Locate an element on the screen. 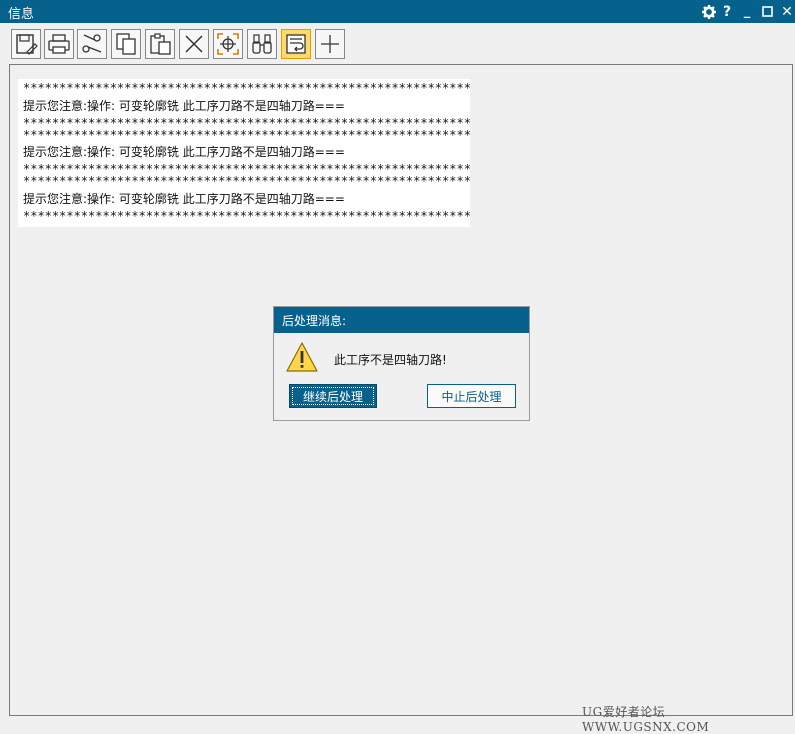 The image size is (795, 734). add-button is located at coordinates (330, 44).